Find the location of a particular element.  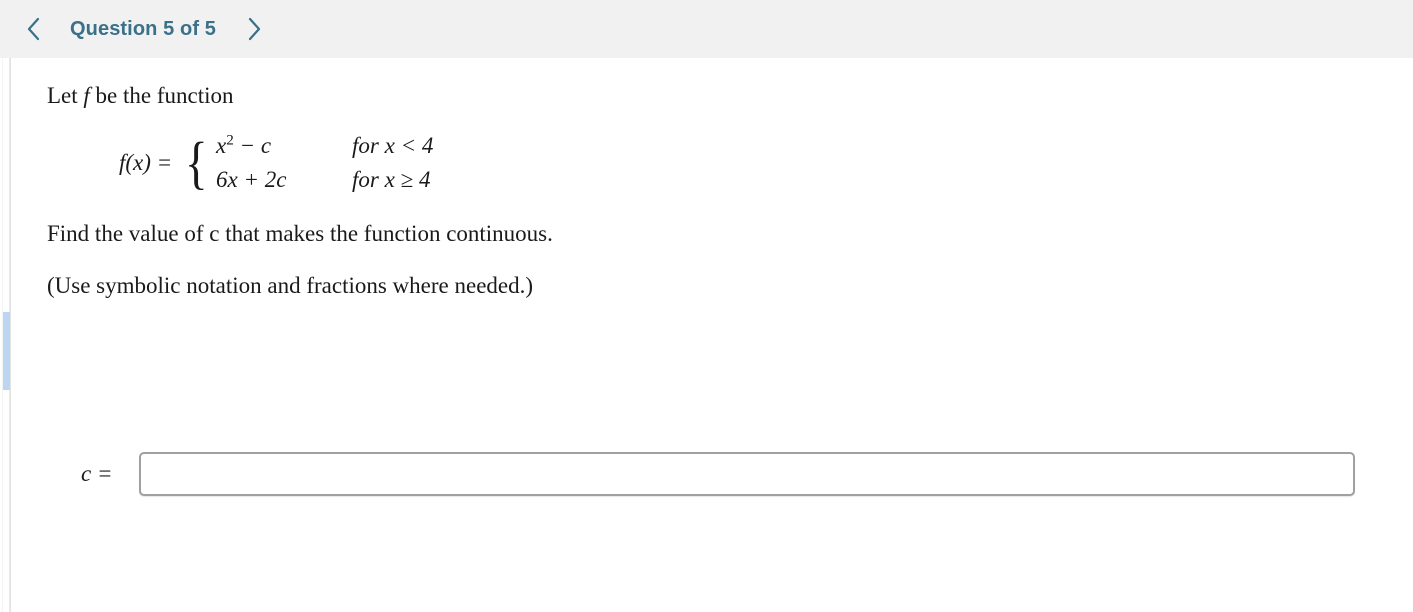

case-condition: for x < 4 is located at coordinates (383, 146).